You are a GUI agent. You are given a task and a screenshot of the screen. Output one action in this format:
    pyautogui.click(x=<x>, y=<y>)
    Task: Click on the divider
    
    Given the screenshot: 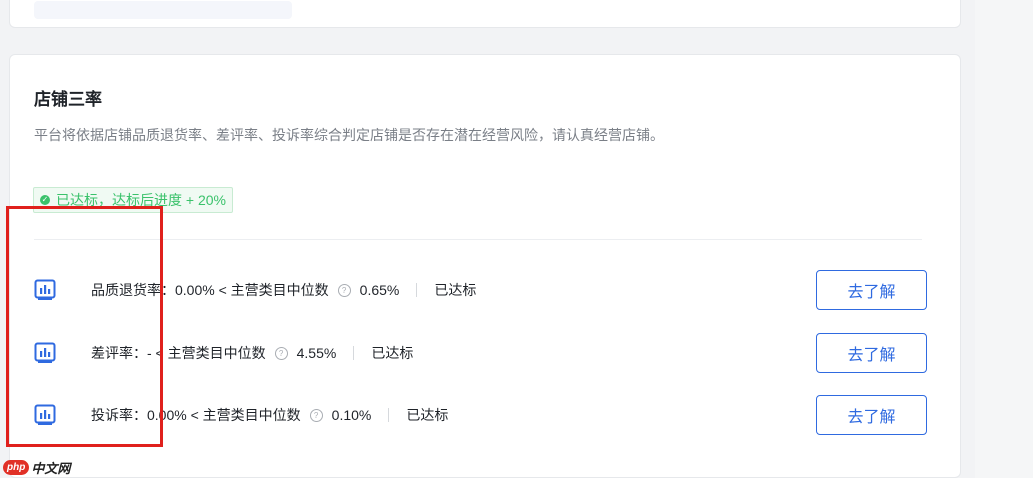 What is the action you would take?
    pyautogui.click(x=478, y=239)
    